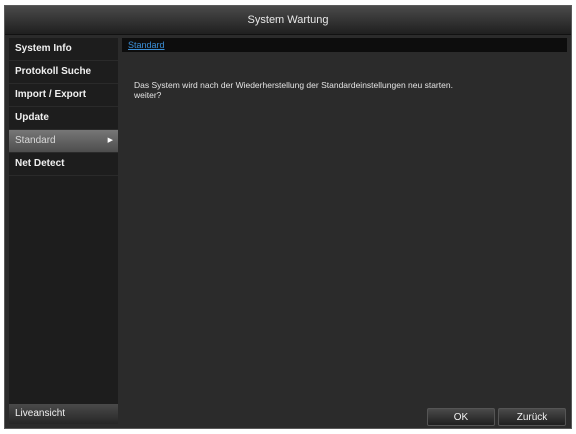 This screenshot has width=576, height=434. I want to click on sidebar-item-system-info: System Info, so click(63, 49).